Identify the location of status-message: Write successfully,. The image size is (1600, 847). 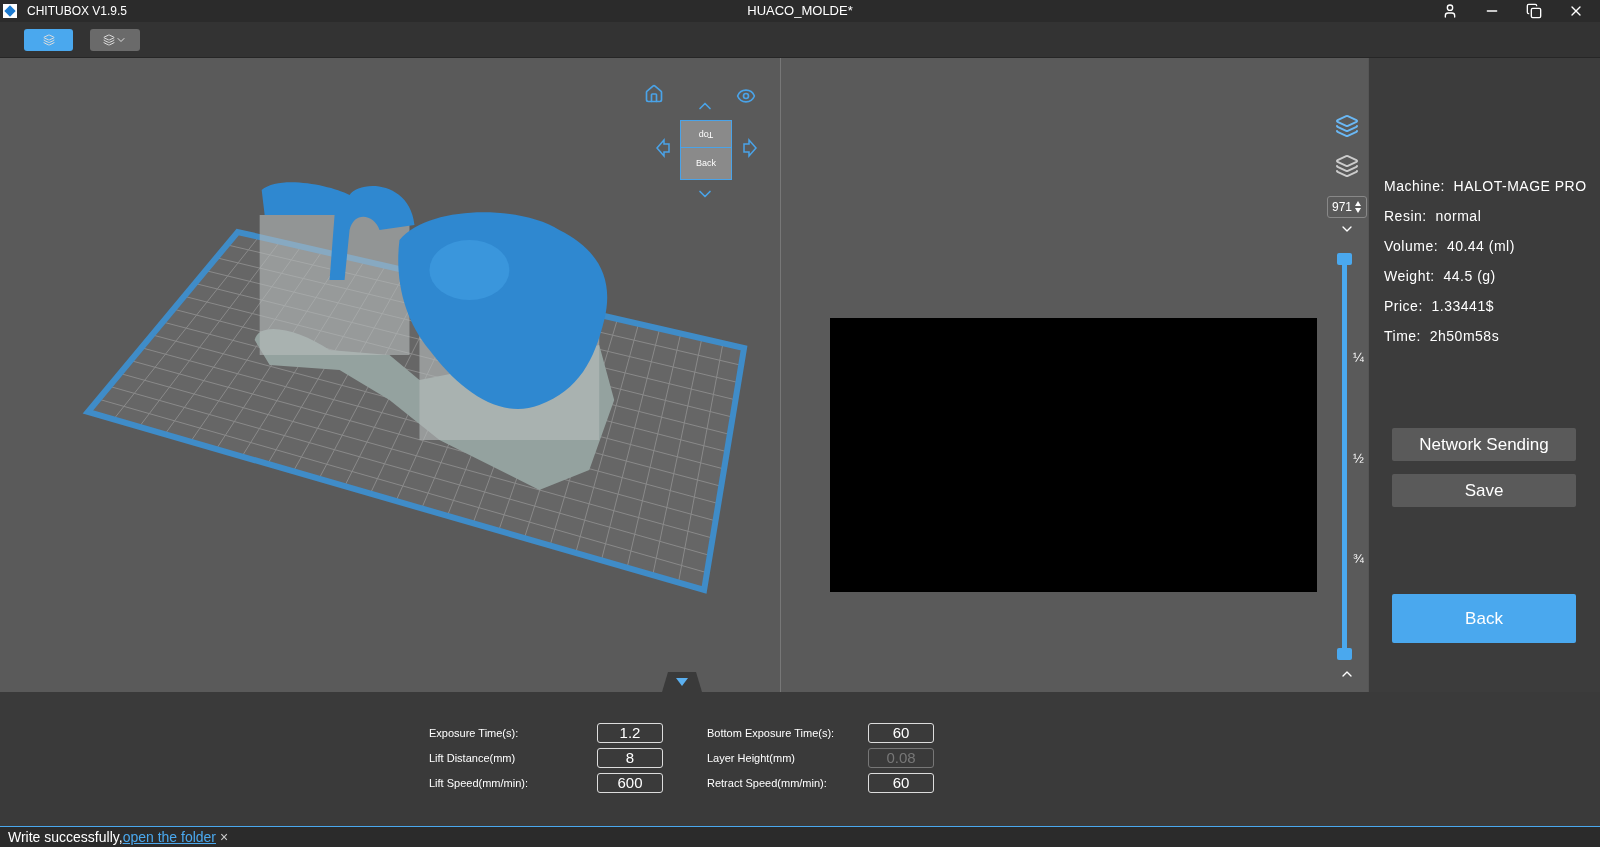
(65, 837).